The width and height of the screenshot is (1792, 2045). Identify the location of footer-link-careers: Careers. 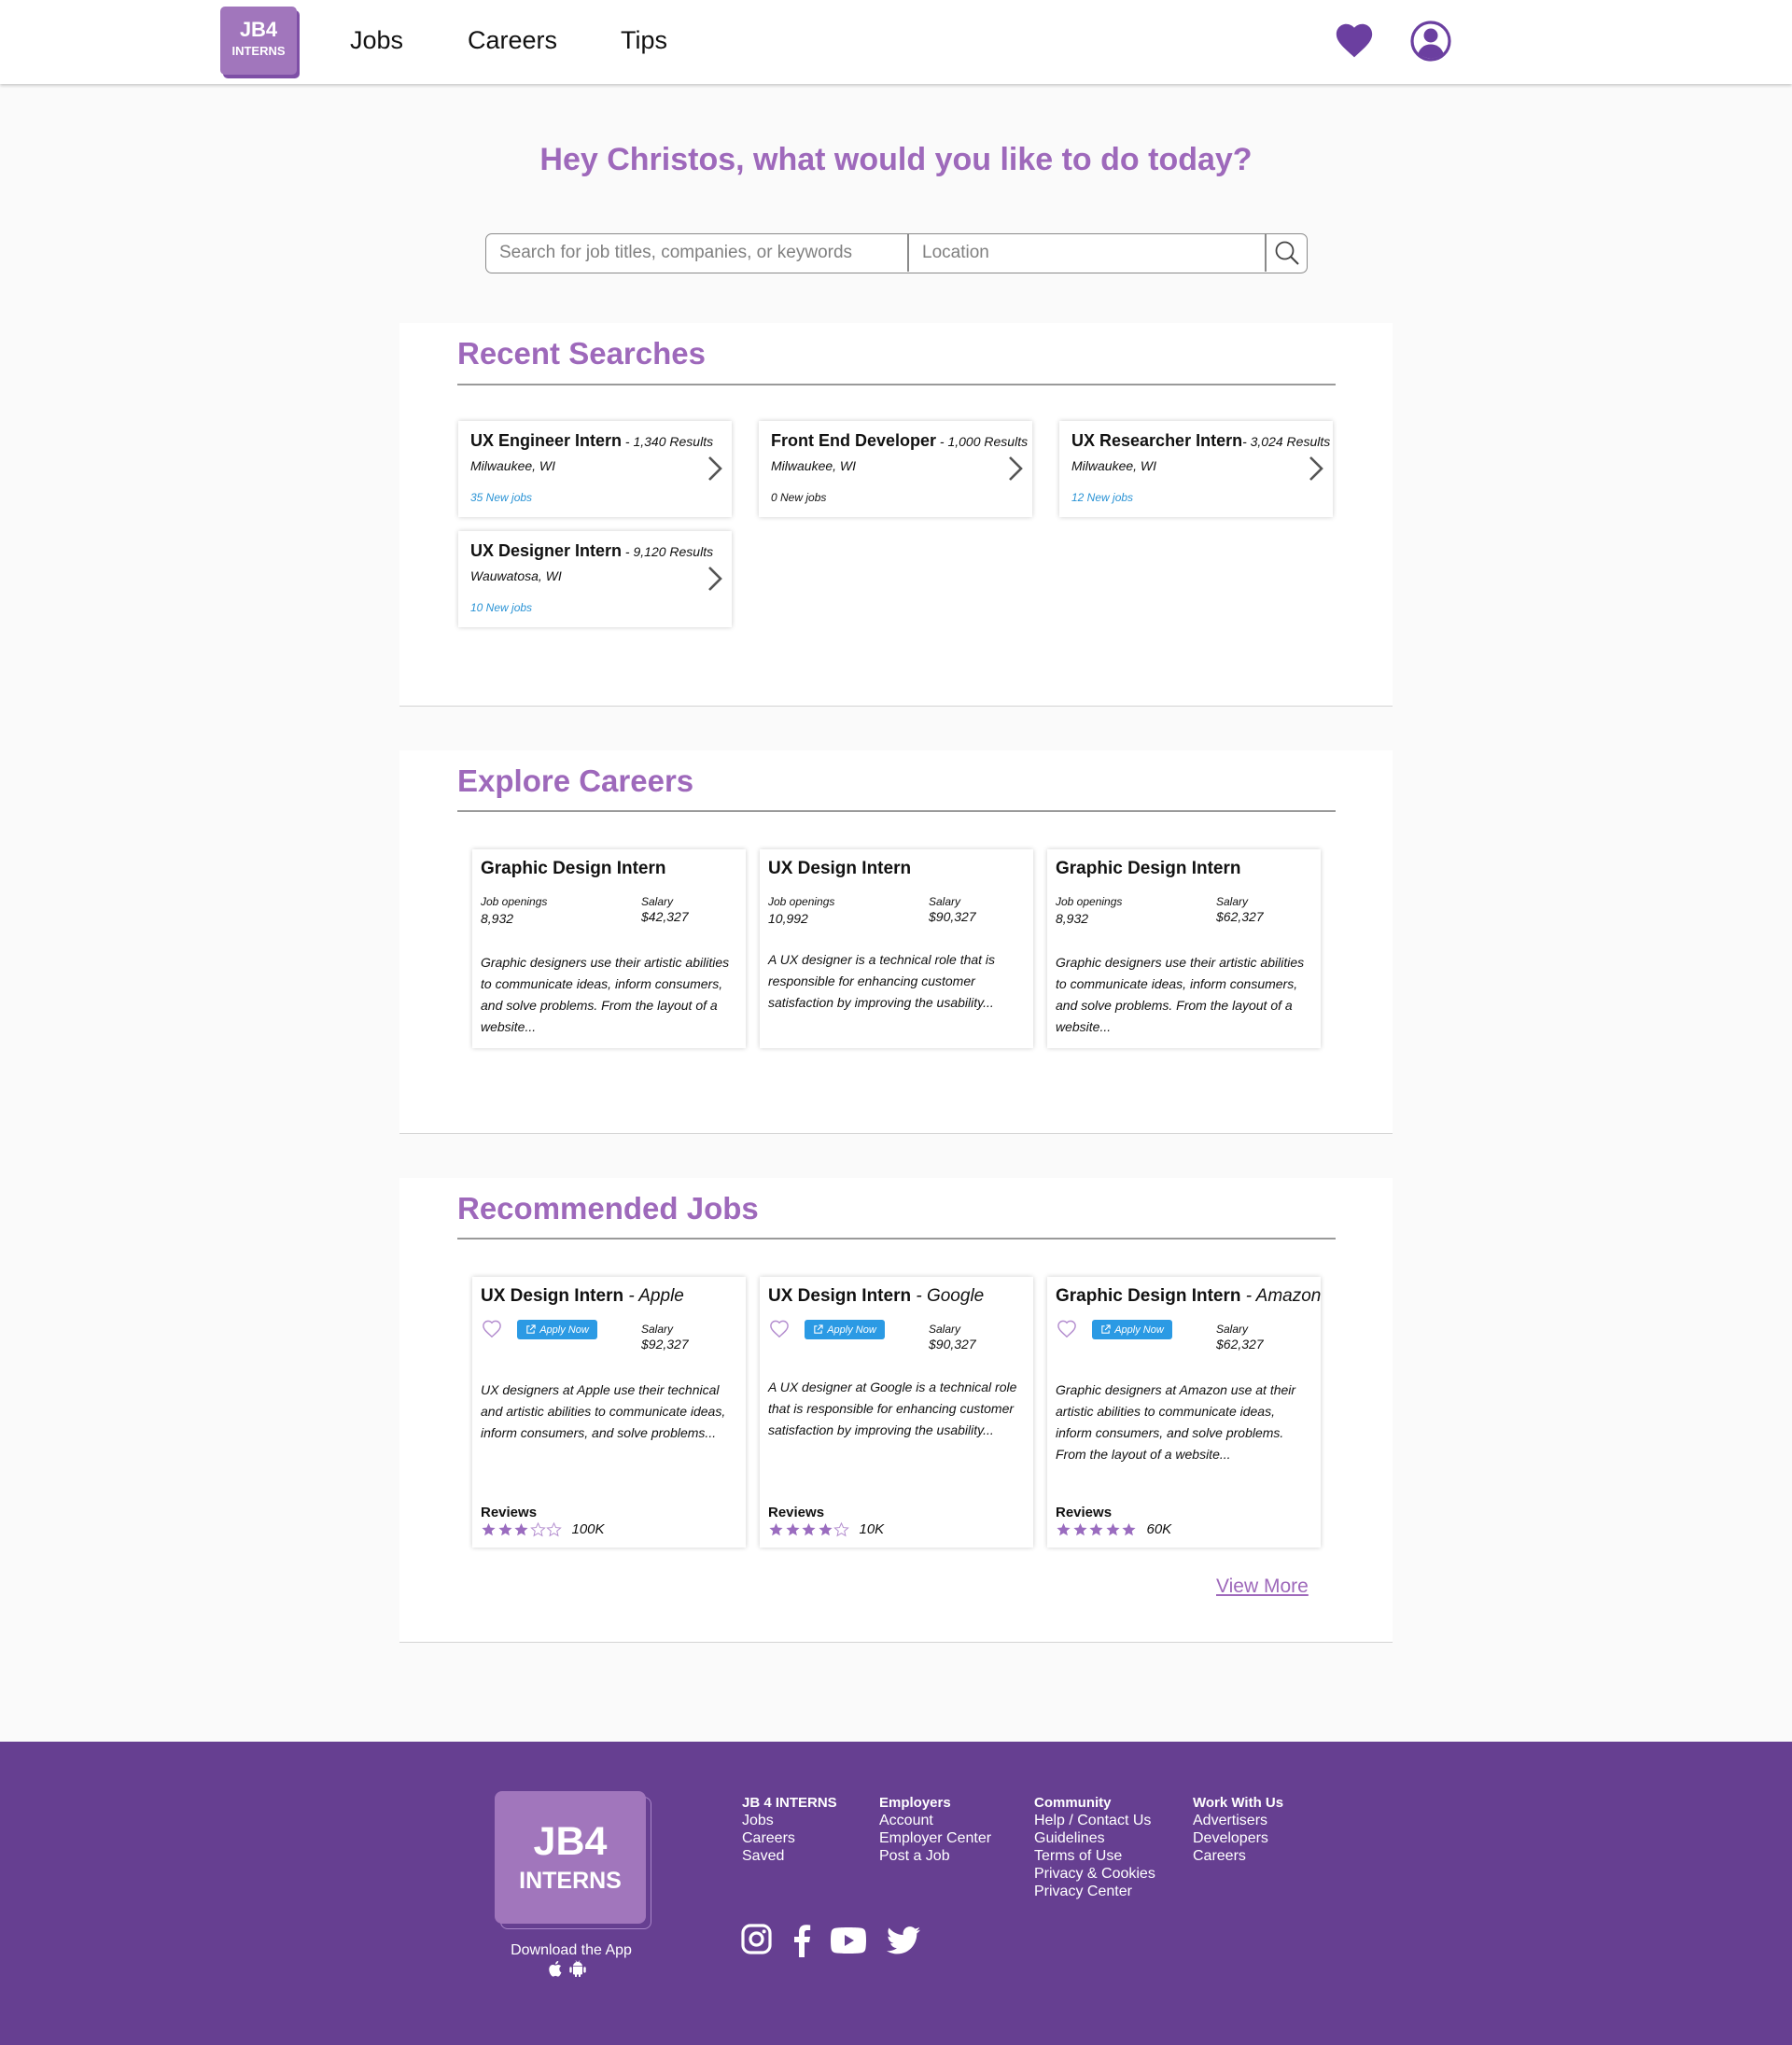
(789, 1838).